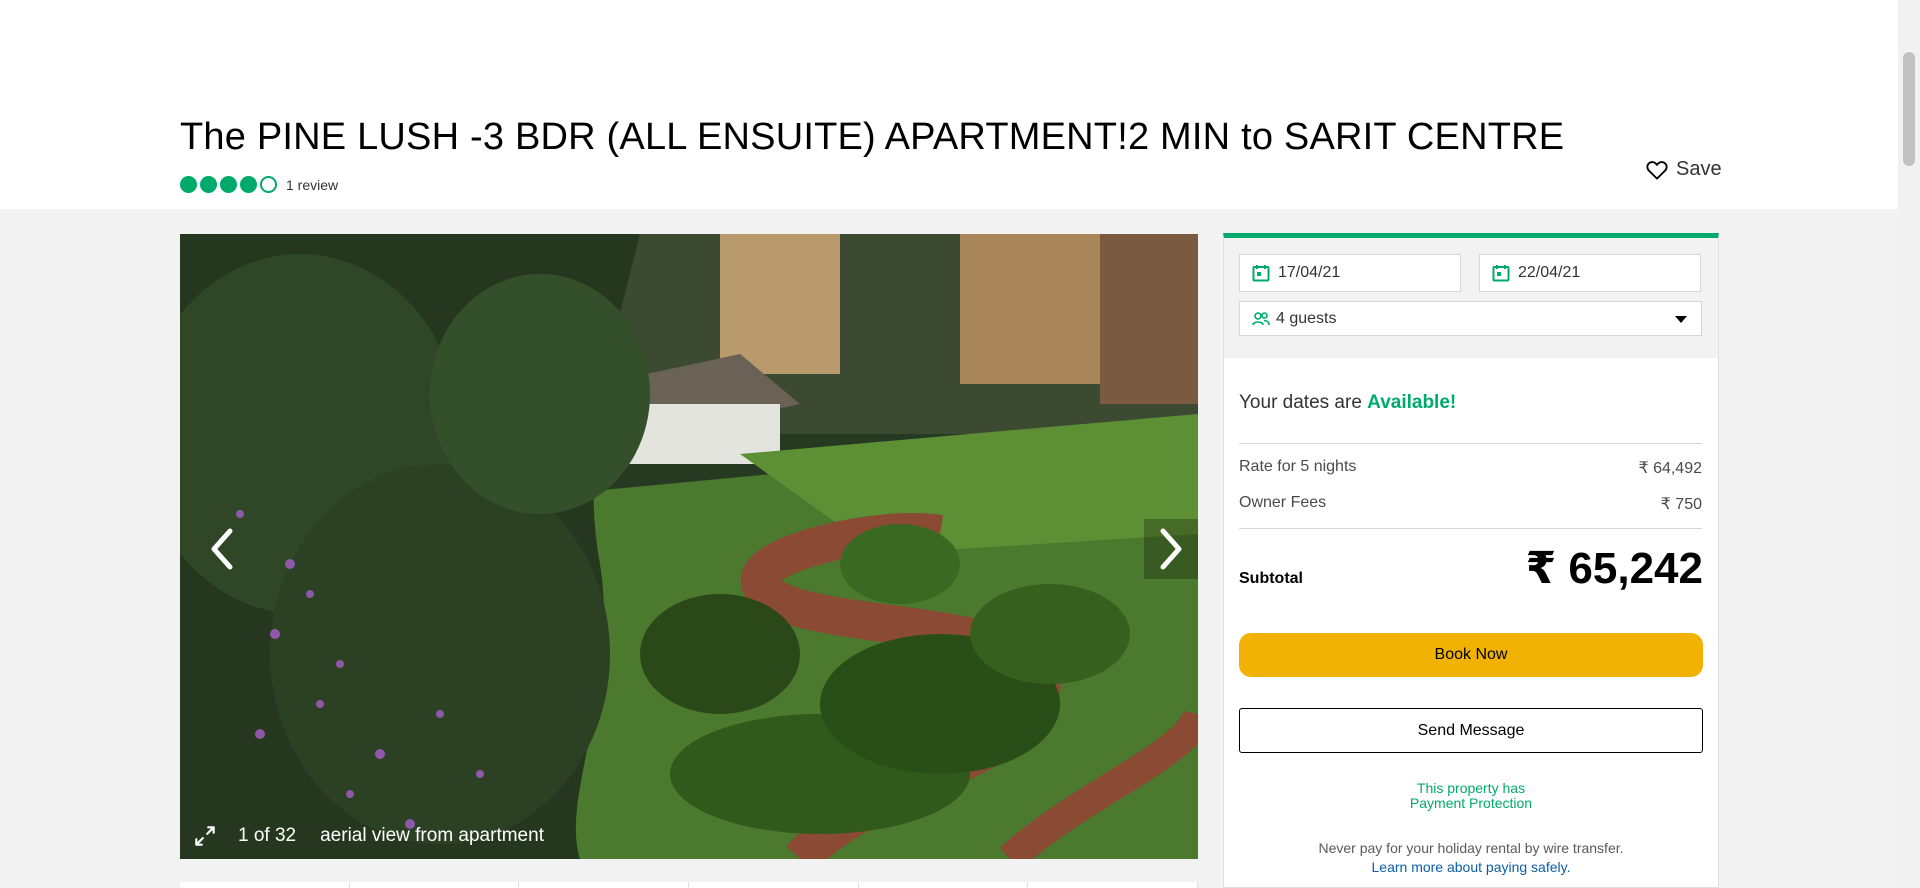  I want to click on chevron-right-icon, so click(1171, 549).